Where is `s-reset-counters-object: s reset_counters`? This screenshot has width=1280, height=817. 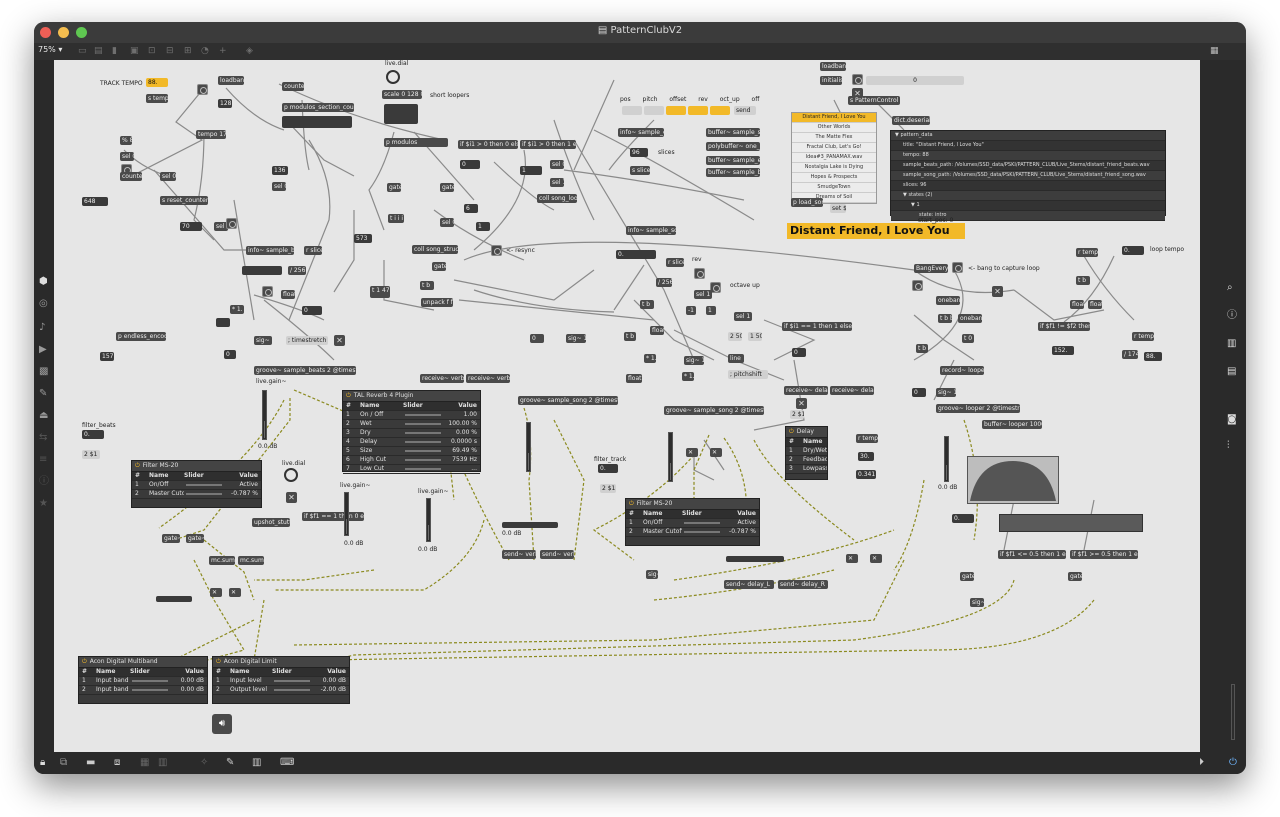
s-reset-counters-object: s reset_counters is located at coordinates (184, 200).